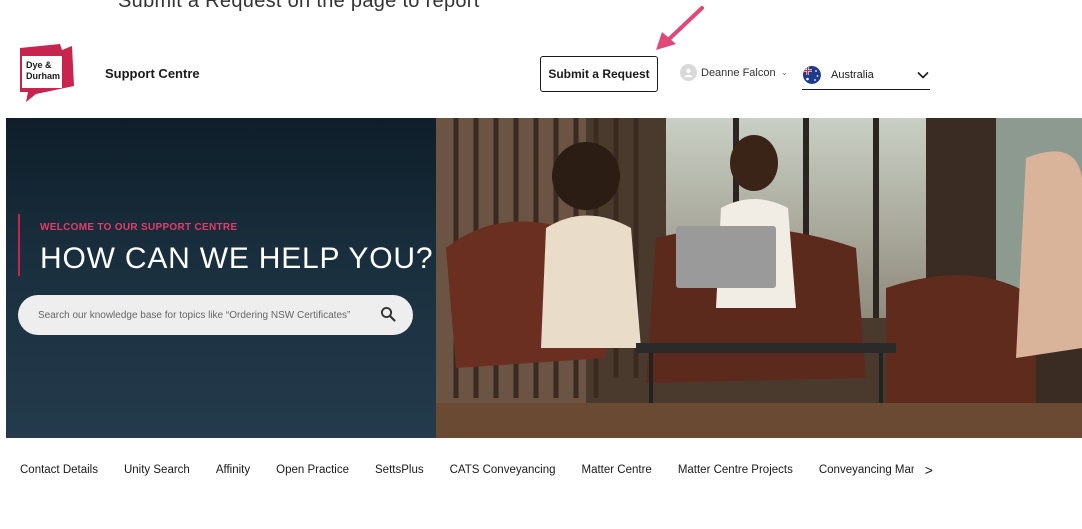  Describe the element at coordinates (237, 258) in the screenshot. I see `hero-headline: HOW CAN WE HELP YOU?` at that location.